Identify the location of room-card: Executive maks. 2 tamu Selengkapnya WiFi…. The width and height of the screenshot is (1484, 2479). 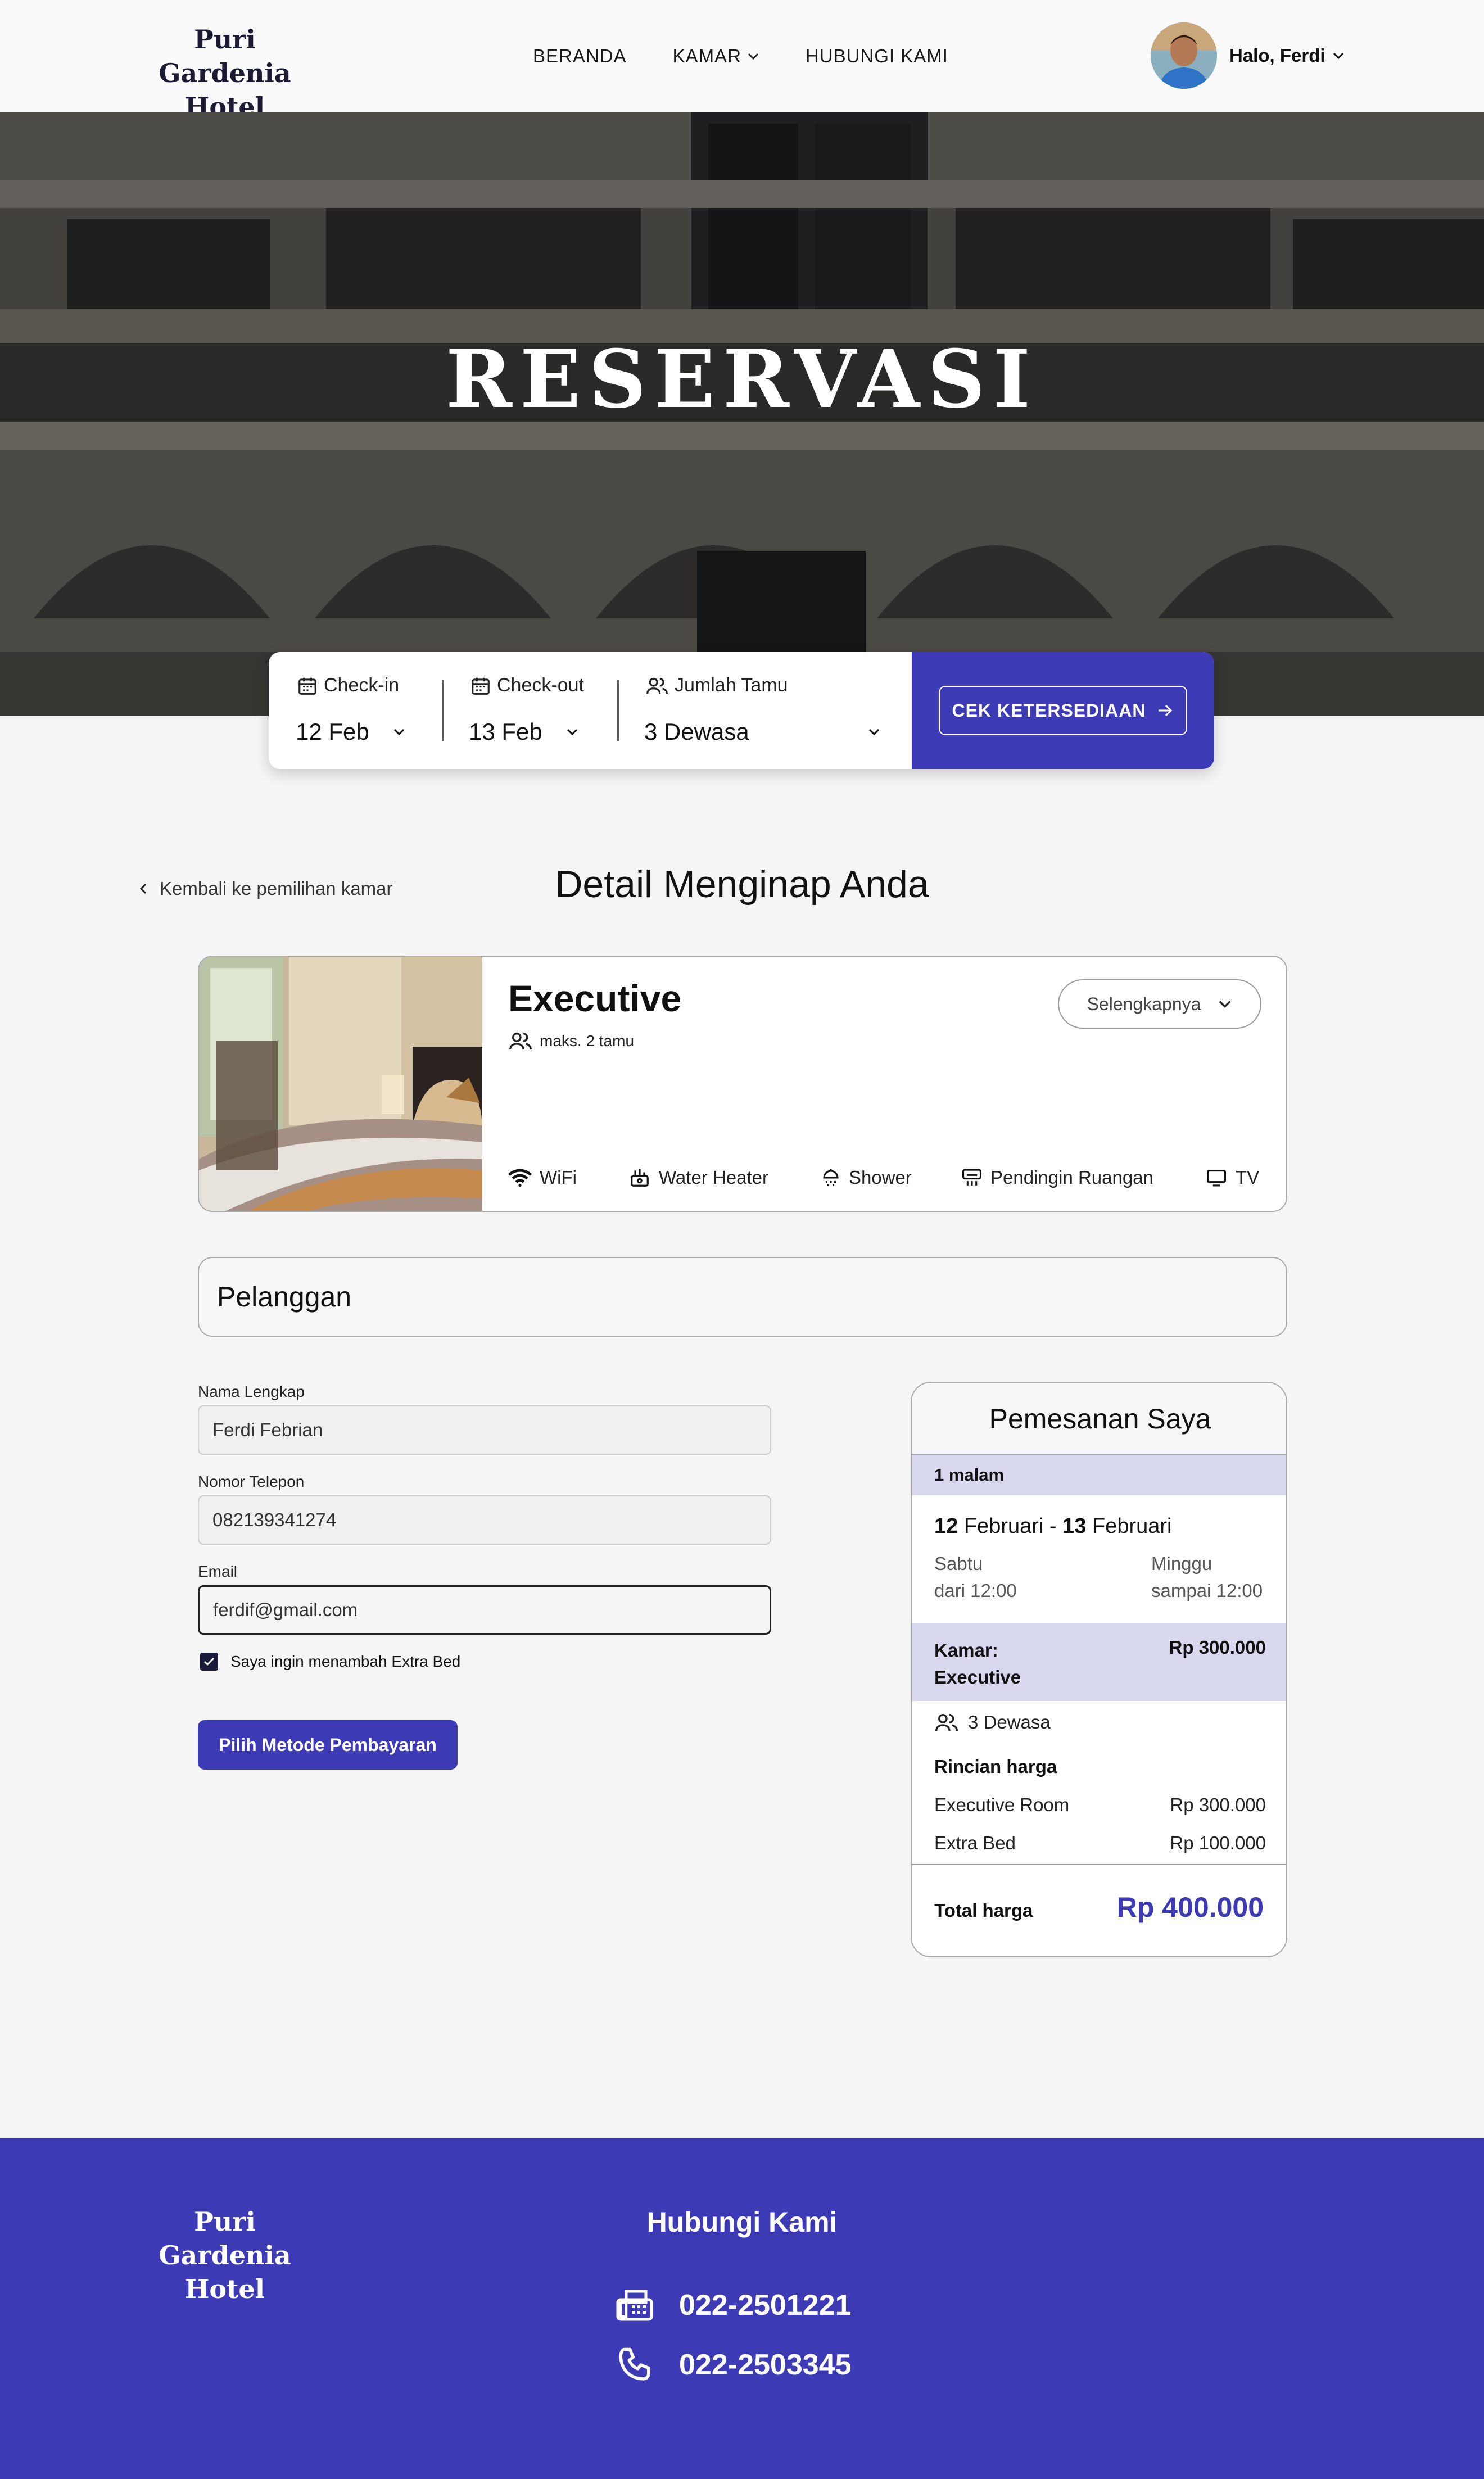
(742, 1084).